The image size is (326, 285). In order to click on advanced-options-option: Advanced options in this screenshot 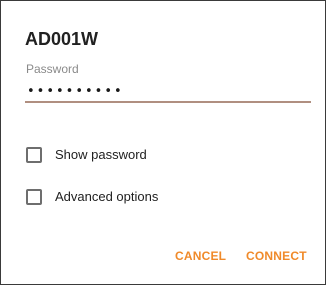, I will do `click(92, 197)`.